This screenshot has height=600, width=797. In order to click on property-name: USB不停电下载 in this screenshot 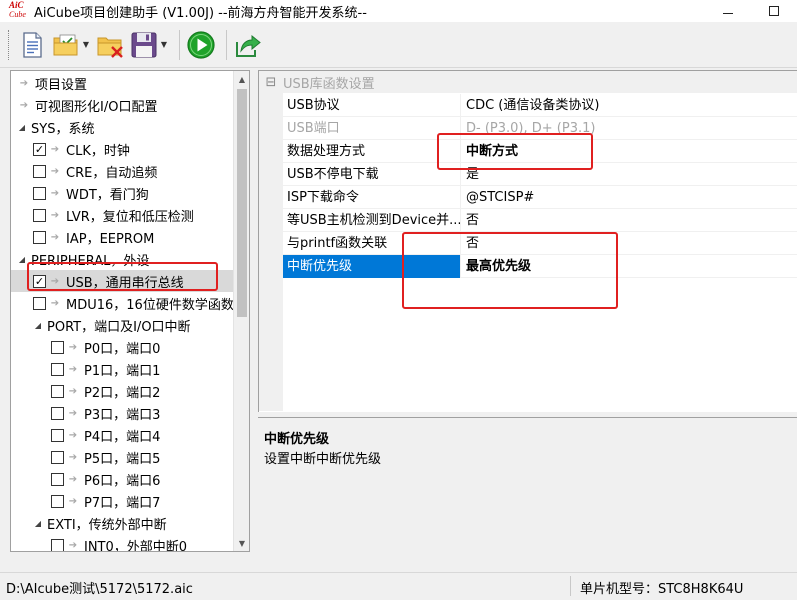, I will do `click(372, 174)`.